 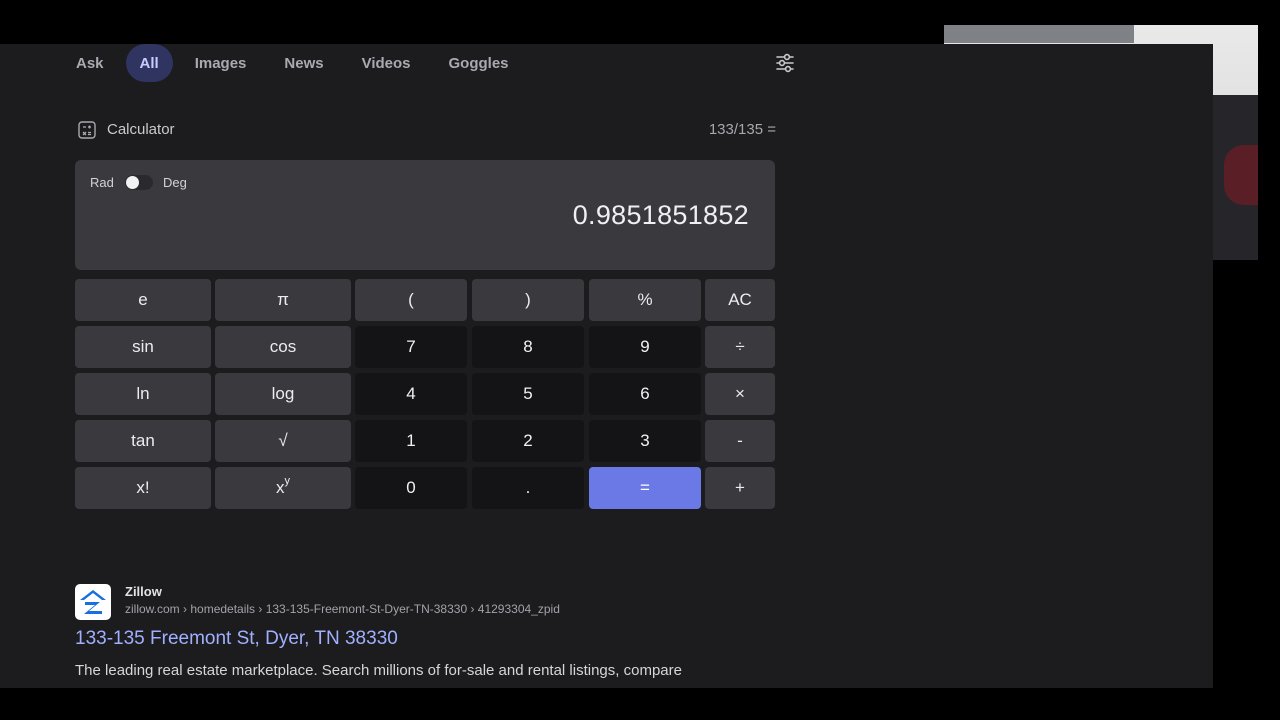 What do you see at coordinates (283, 441) in the screenshot?
I see `key-sqrt: √` at bounding box center [283, 441].